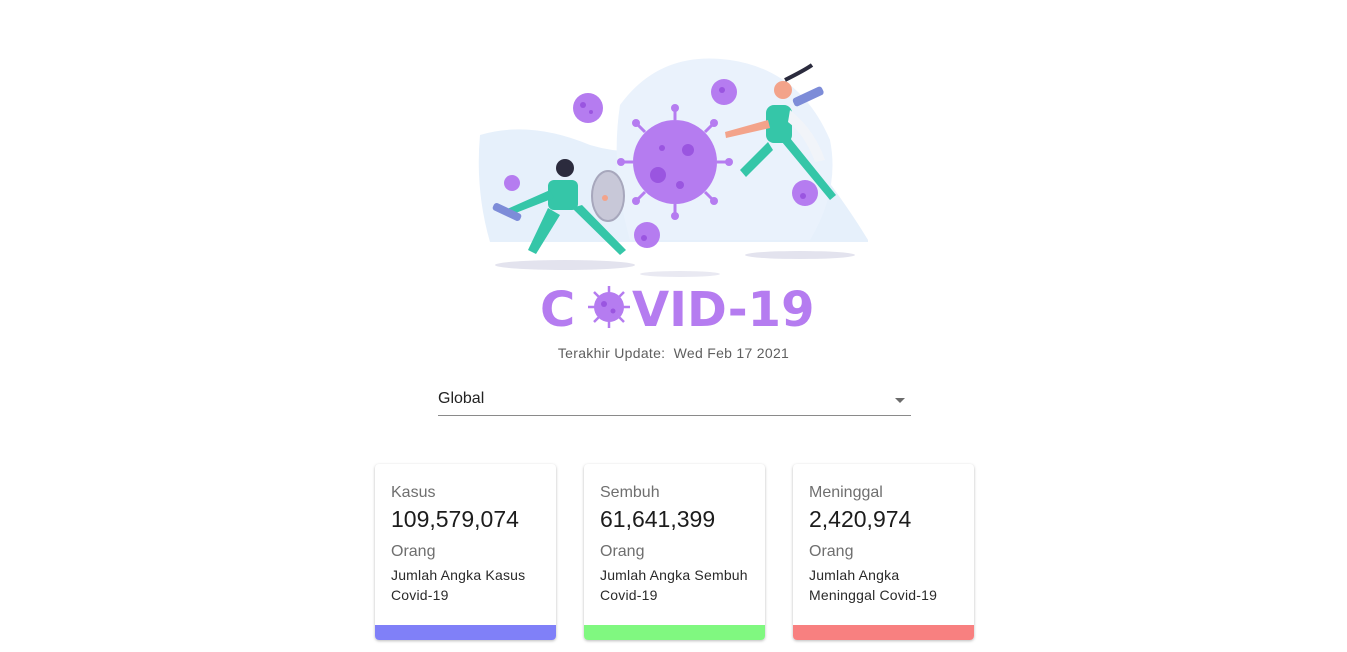 This screenshot has height=652, width=1347. What do you see at coordinates (413, 492) in the screenshot?
I see `card-title: Kasus` at bounding box center [413, 492].